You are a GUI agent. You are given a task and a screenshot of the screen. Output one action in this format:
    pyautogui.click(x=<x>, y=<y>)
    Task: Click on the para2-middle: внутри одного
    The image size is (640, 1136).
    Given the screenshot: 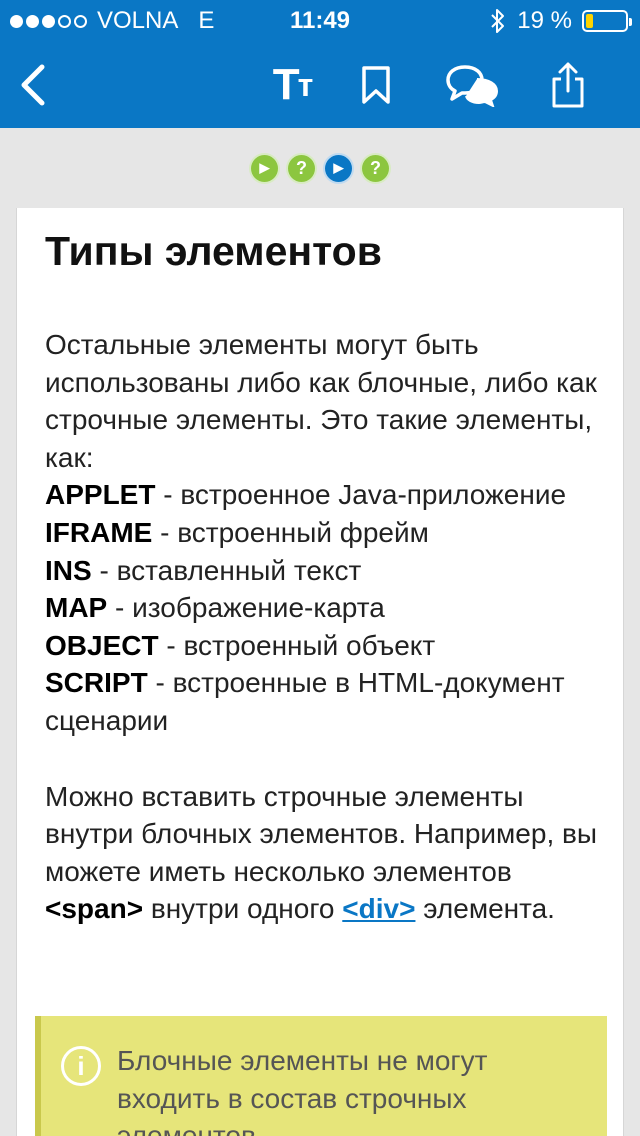 What is the action you would take?
    pyautogui.click(x=243, y=909)
    